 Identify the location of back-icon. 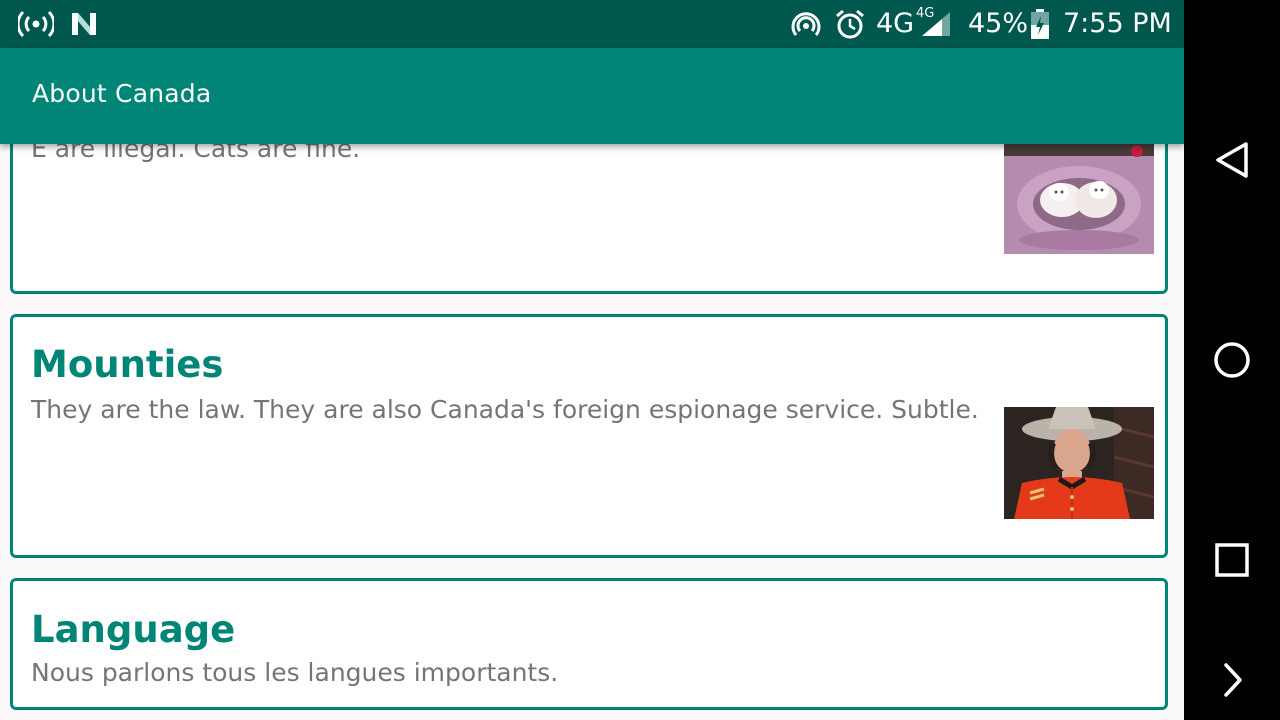
(1232, 160).